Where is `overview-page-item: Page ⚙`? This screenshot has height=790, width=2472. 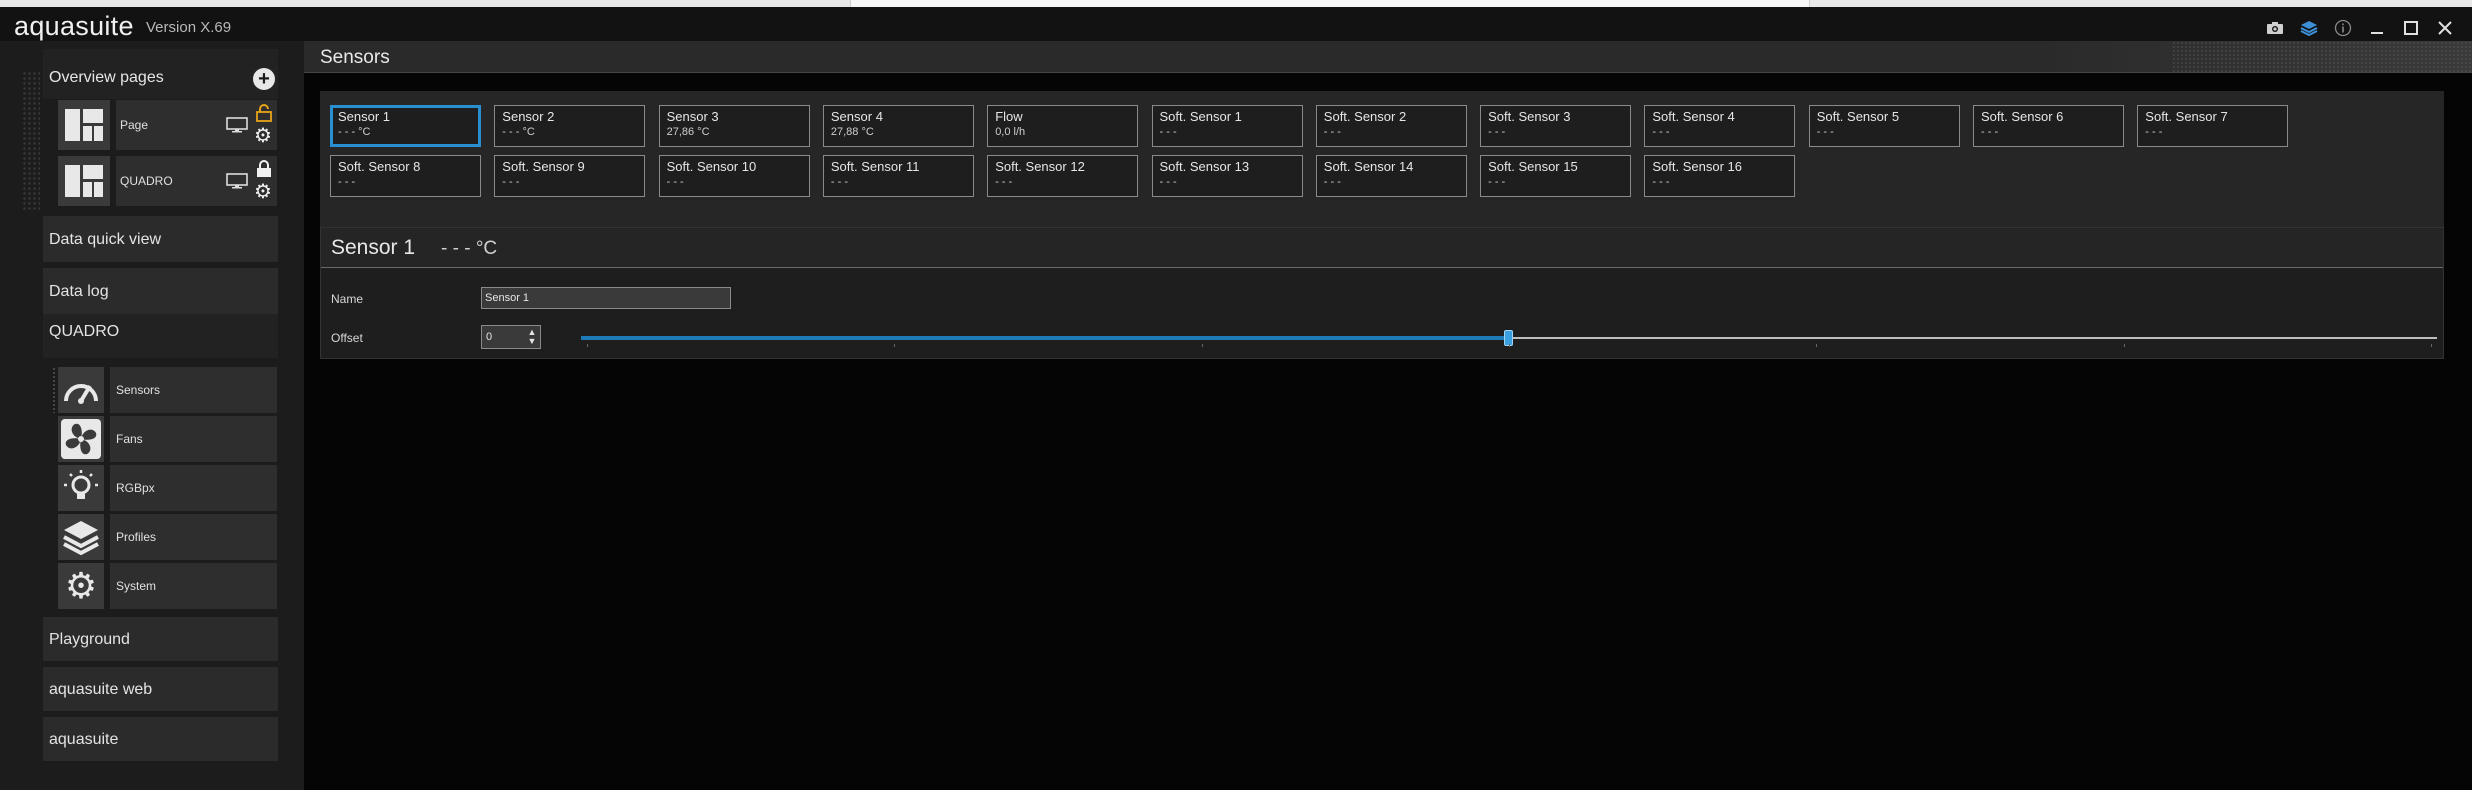
overview-page-item: Page ⚙ is located at coordinates (167, 125).